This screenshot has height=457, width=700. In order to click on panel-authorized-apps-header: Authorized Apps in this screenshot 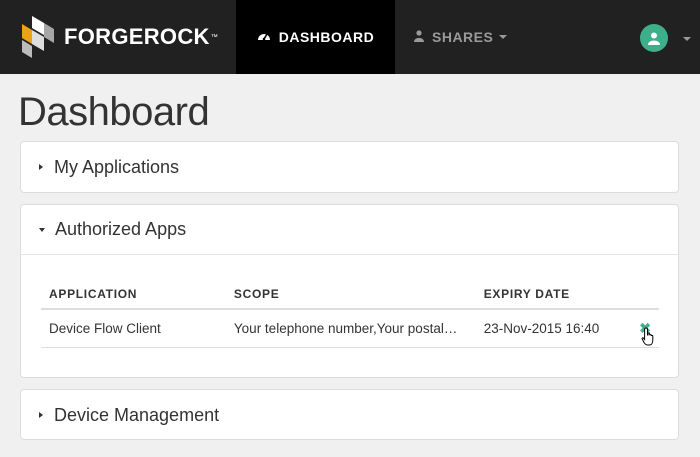, I will do `click(349, 230)`.